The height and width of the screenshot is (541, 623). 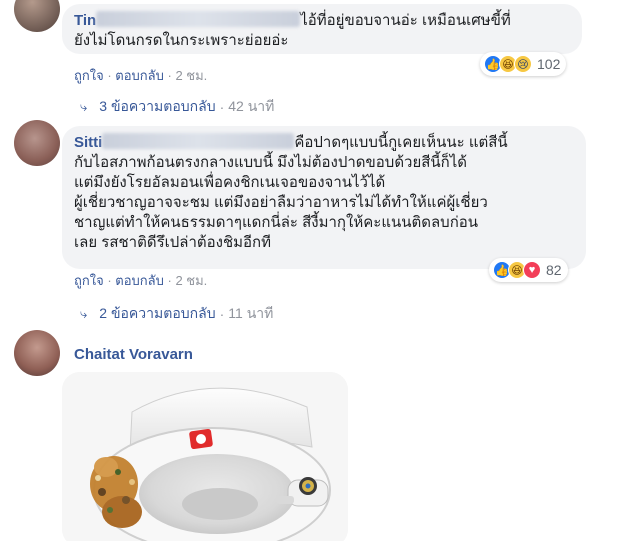 I want to click on view-replies-link: ⤷ 3 ข้อความตอบกลับ · 42 นาที, so click(x=177, y=107).